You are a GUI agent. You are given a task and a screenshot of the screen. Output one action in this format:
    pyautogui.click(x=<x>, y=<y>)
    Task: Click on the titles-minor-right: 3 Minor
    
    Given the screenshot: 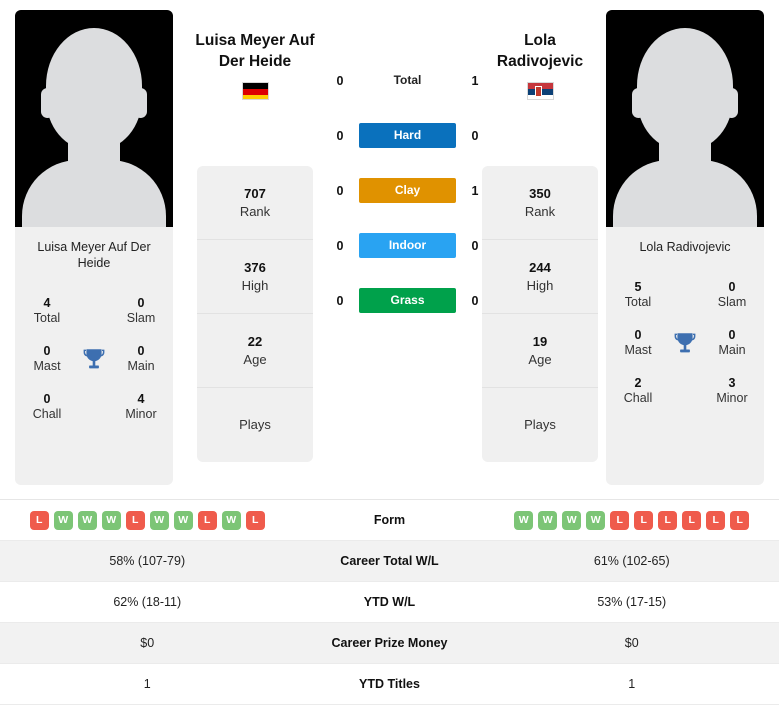 What is the action you would take?
    pyautogui.click(x=732, y=390)
    